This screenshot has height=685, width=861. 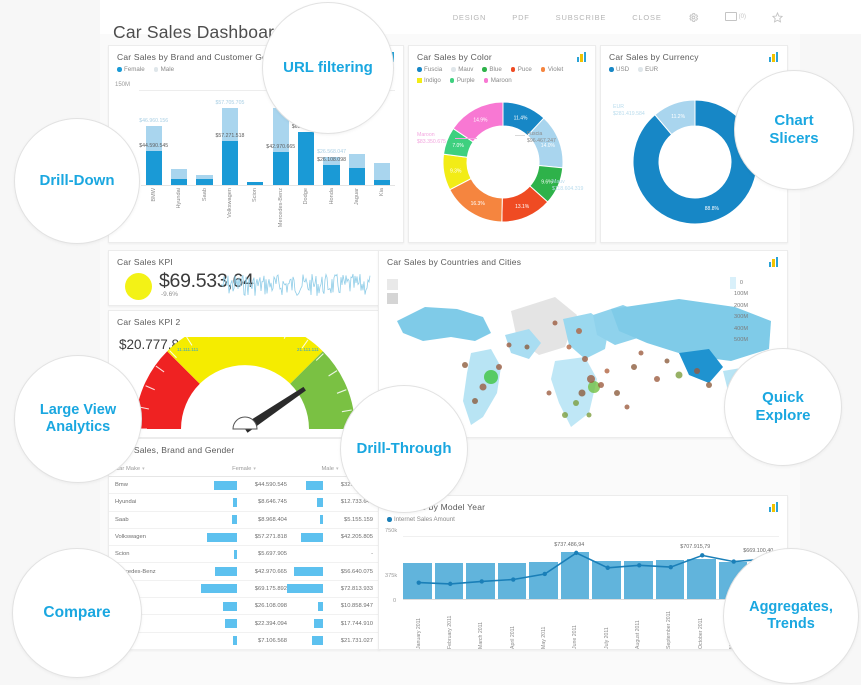 What do you see at coordinates (163, 69) in the screenshot?
I see `legend-item-male: Male` at bounding box center [163, 69].